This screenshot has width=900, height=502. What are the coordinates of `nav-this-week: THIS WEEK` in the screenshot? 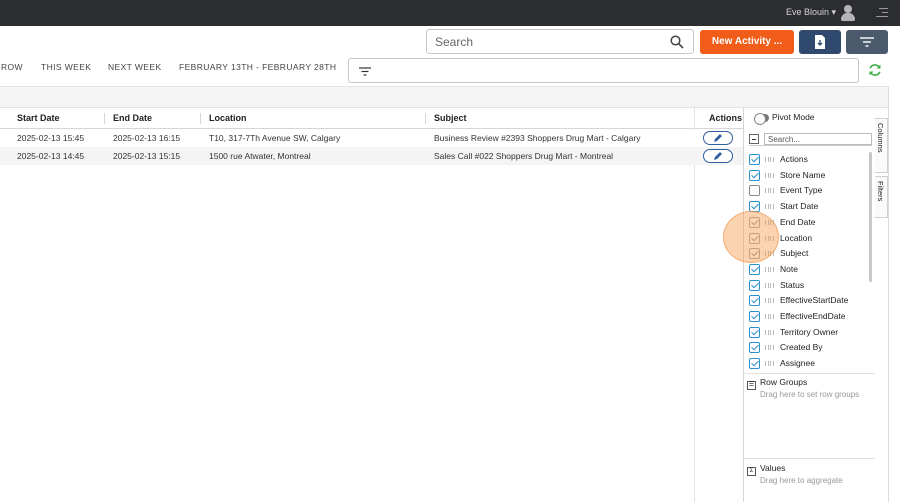 It's located at (66, 67).